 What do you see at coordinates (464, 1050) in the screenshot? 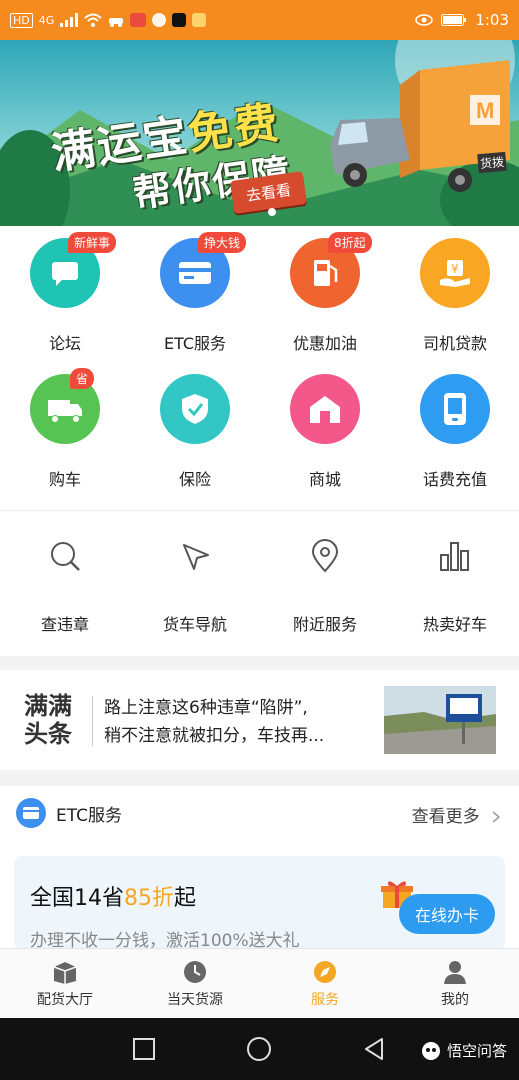
I see `watermark: 悟空问答` at bounding box center [464, 1050].